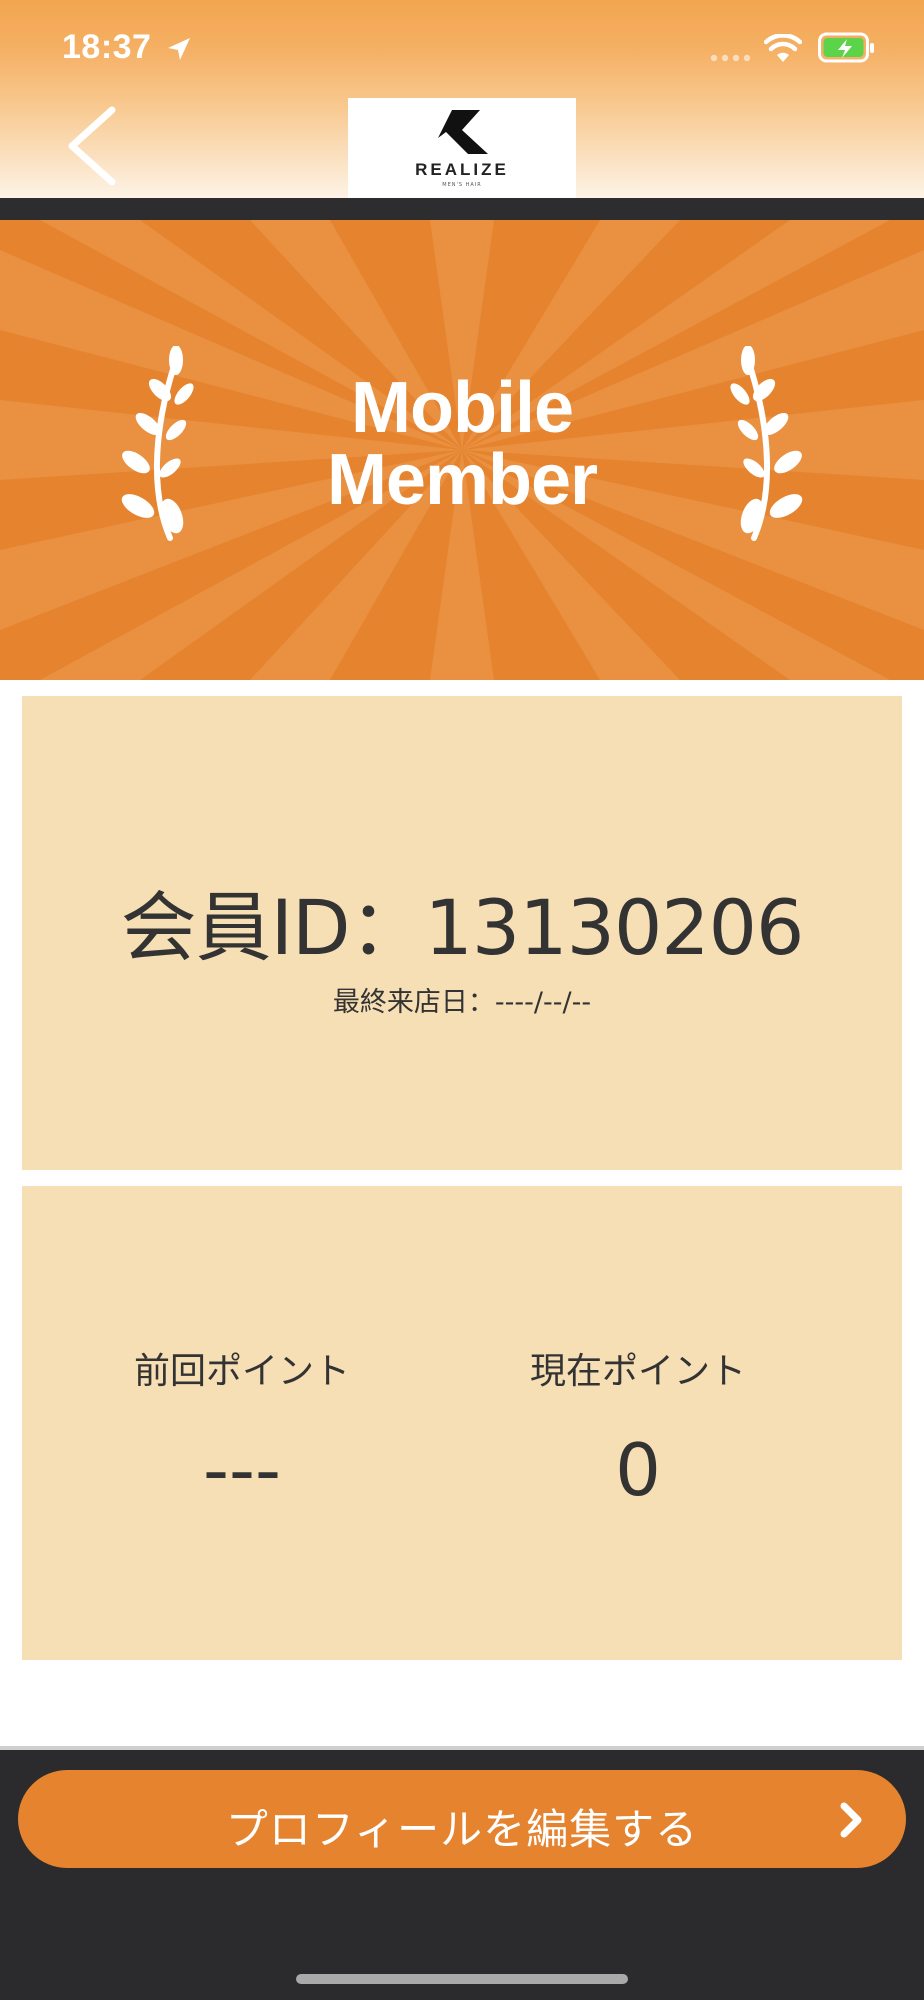  Describe the element at coordinates (462, 1829) in the screenshot. I see `edit-profile-label: プロフィールを編集する` at that location.